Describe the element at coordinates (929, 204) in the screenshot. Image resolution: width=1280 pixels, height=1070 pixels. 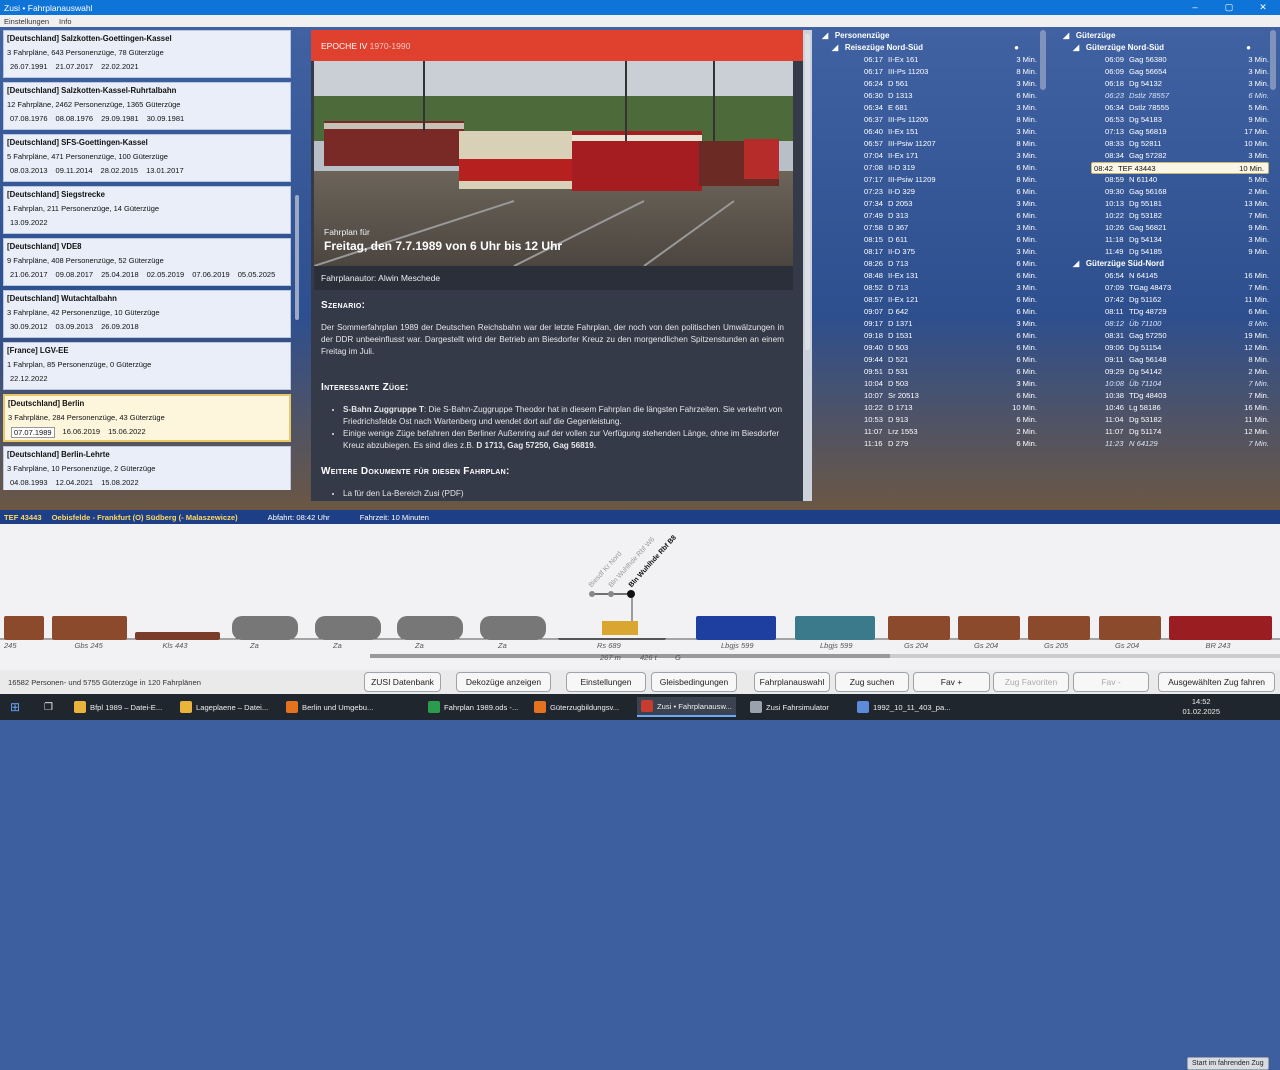
I see `table-row: 07:34 D 2053 3 Min.` at that location.